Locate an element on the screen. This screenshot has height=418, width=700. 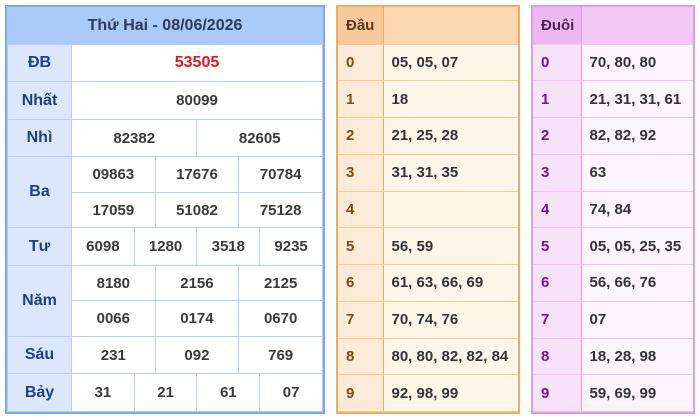
dau-value is located at coordinates (450, 210).